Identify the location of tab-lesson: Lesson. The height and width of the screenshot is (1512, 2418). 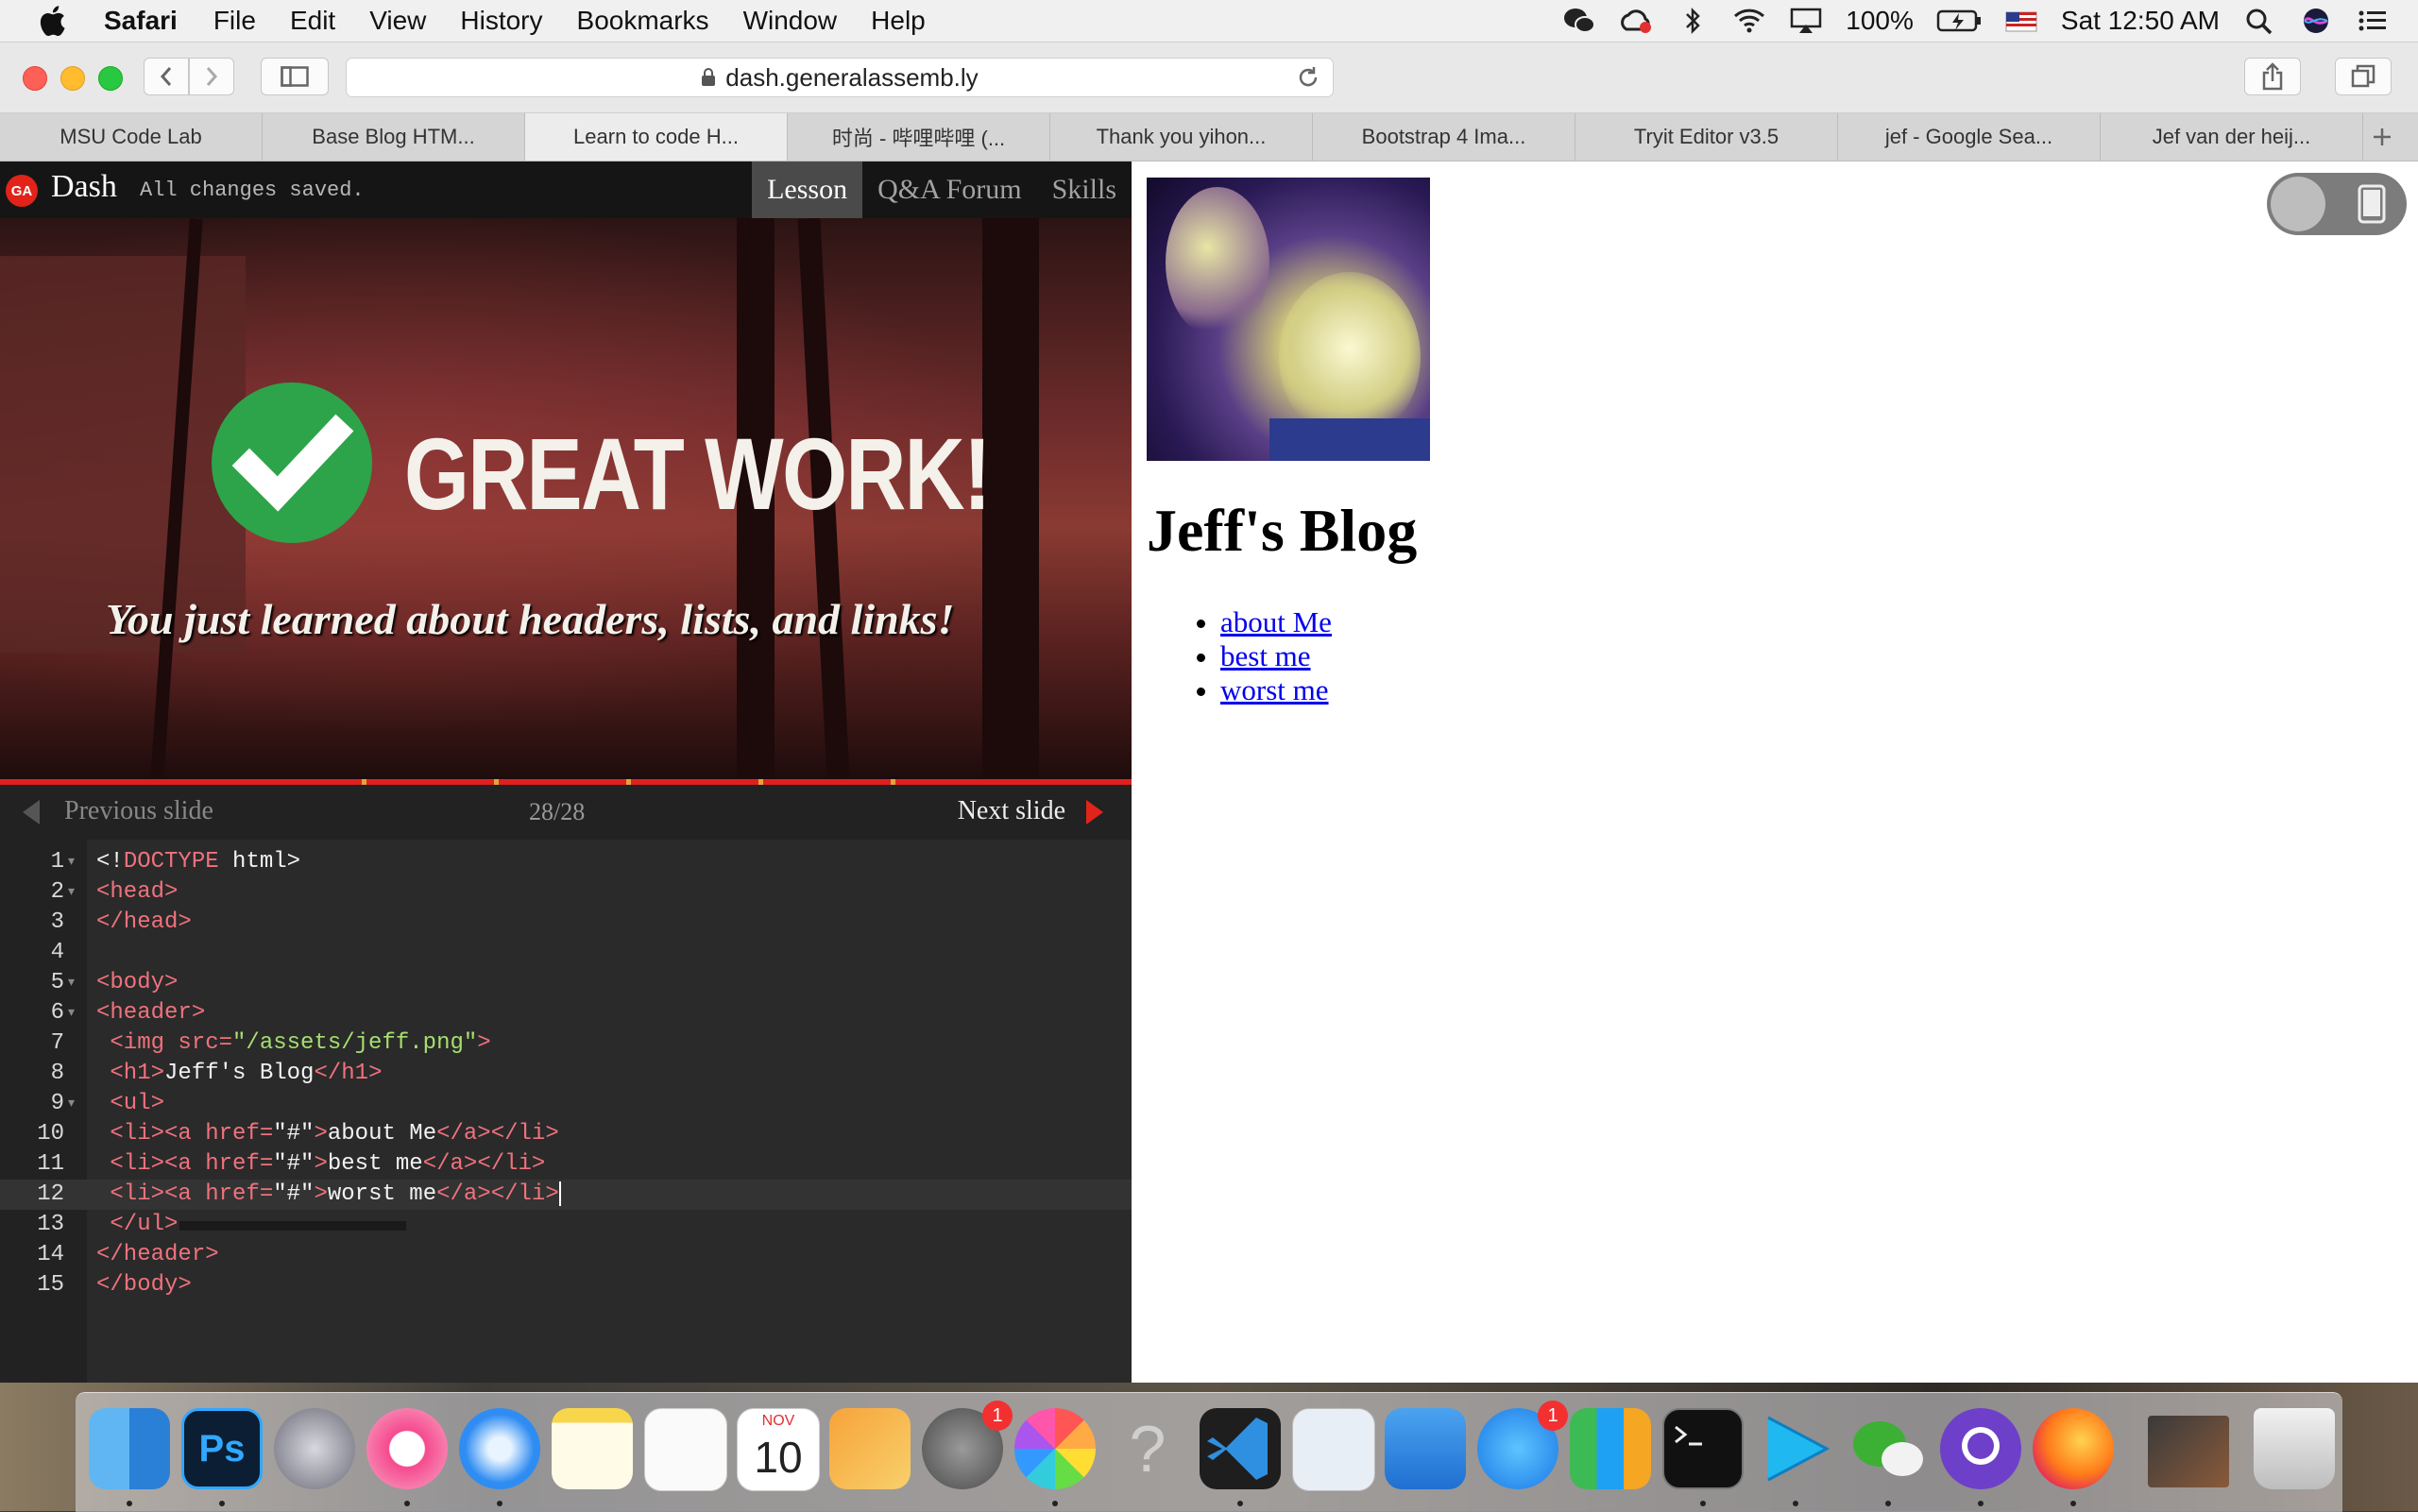
(807, 190).